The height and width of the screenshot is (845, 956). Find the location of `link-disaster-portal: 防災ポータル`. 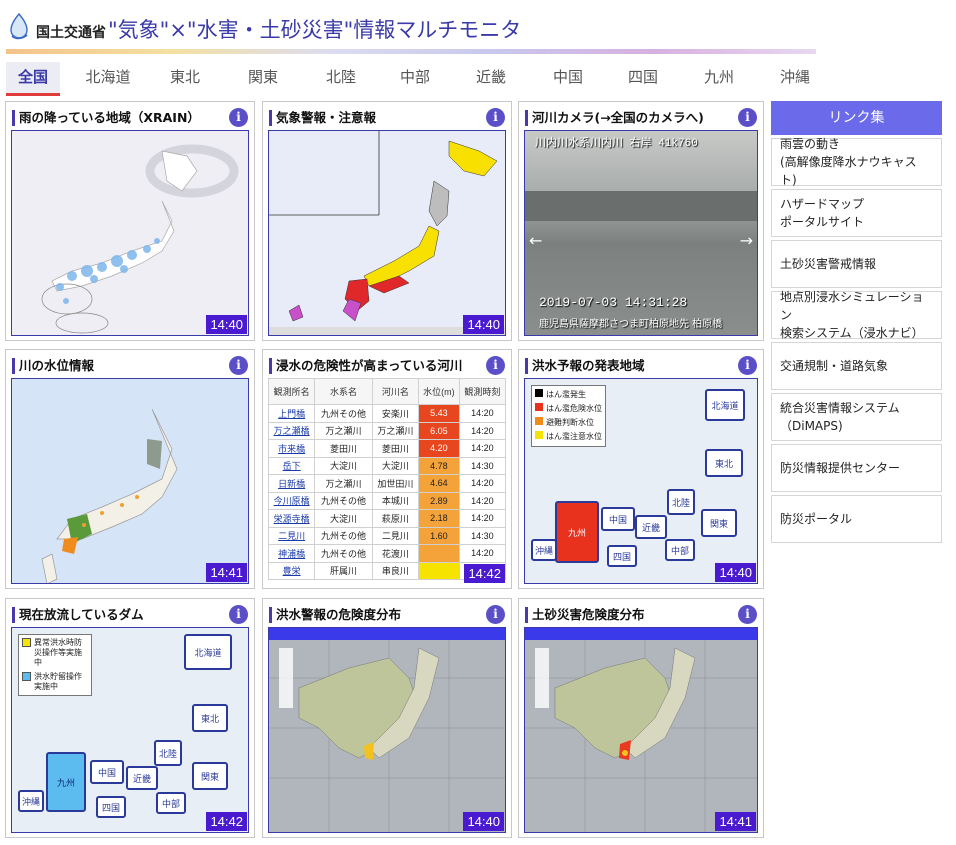

link-disaster-portal: 防災ポータル is located at coordinates (856, 519).